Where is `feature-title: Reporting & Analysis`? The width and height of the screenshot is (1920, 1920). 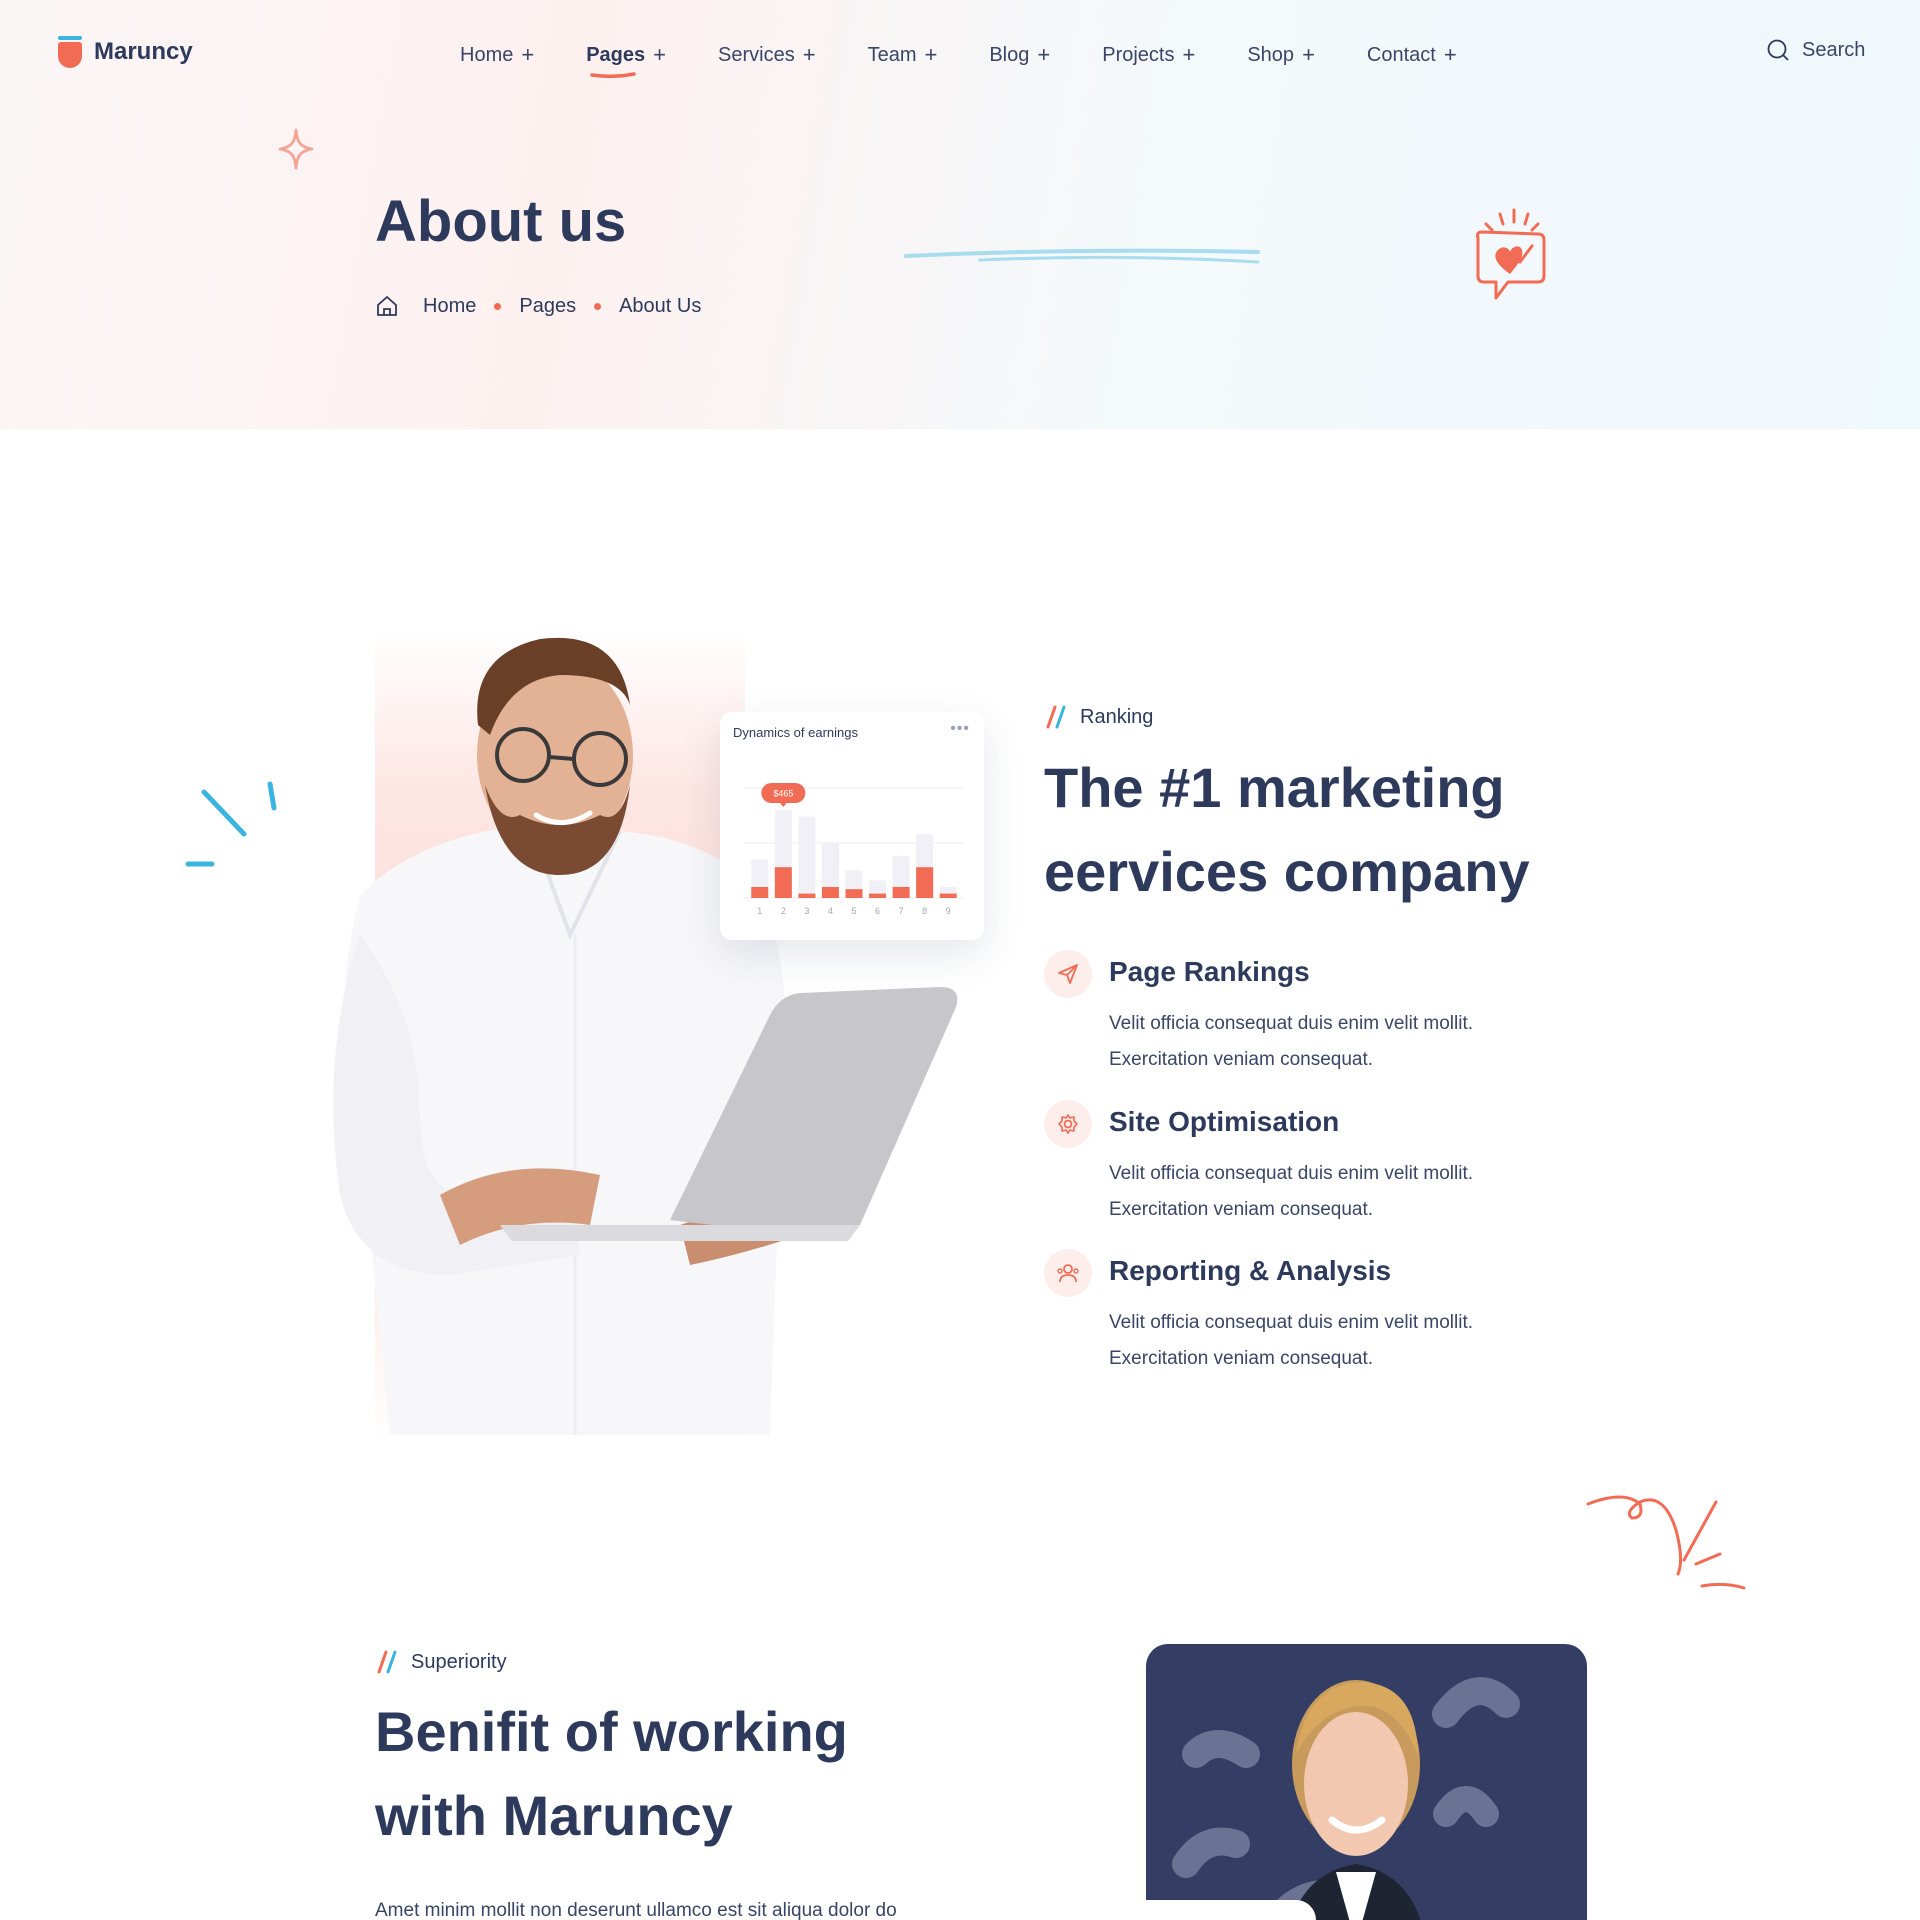 feature-title: Reporting & Analysis is located at coordinates (1250, 1270).